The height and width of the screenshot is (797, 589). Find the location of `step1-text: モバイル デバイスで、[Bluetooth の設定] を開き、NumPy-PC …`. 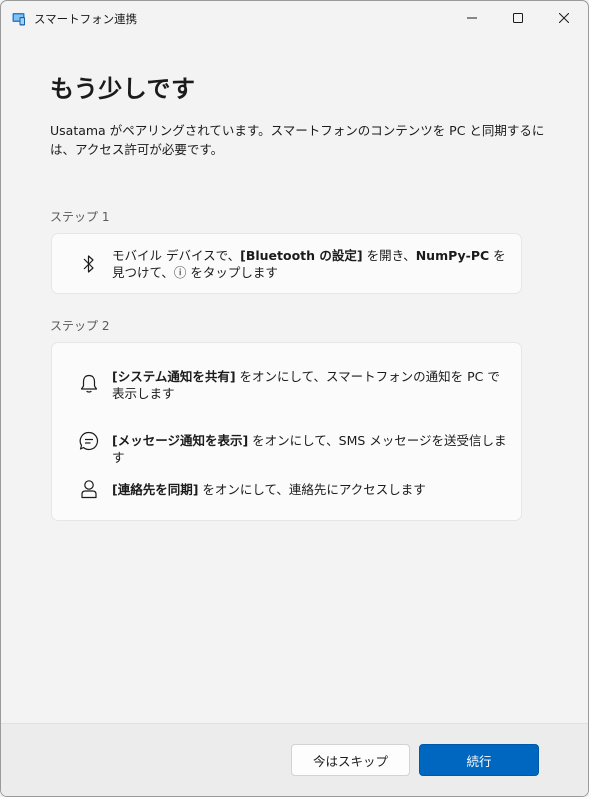

step1-text: モバイル デバイスで、[Bluetooth の設定] を開き、NumPy-PC … is located at coordinates (309, 264).